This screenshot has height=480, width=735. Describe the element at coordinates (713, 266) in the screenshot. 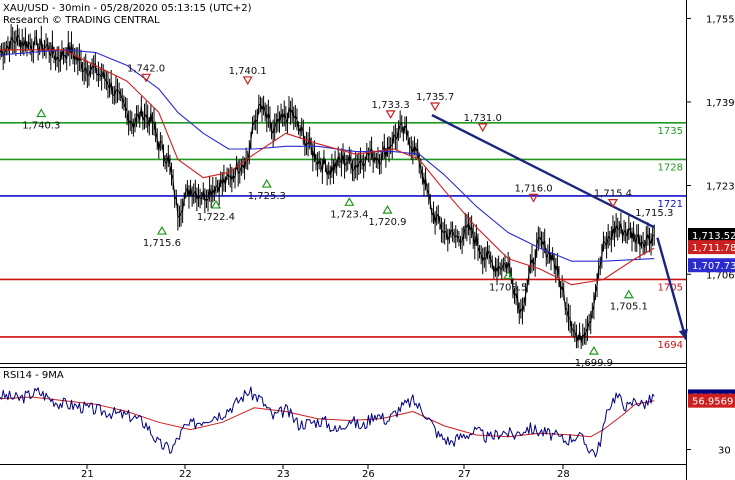

I see `price-tag-label: 1,707.73` at that location.